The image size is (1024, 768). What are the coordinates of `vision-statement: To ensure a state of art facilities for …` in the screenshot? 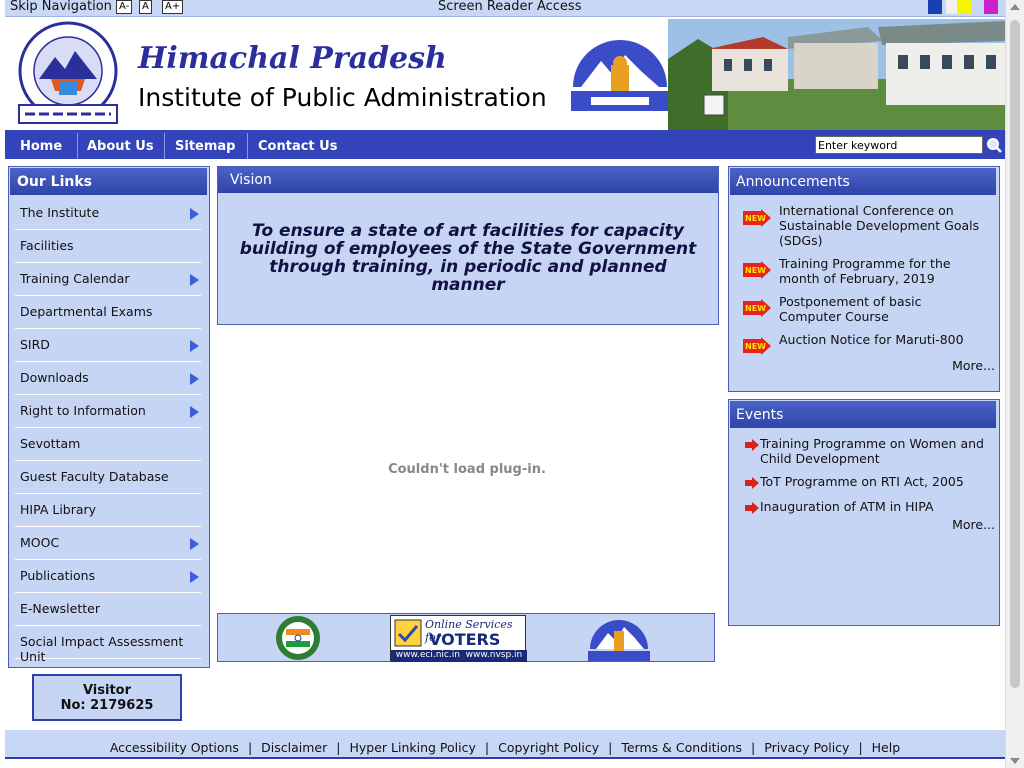 It's located at (468, 258).